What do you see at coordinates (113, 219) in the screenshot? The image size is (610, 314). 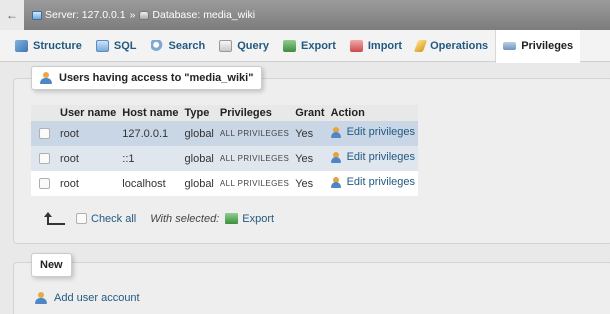 I see `check-all-label: Check all` at bounding box center [113, 219].